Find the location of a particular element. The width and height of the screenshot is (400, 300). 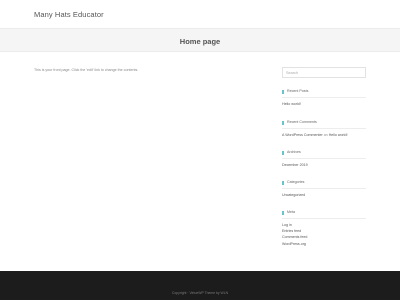

comment-author-link: A WordPress Commenter is located at coordinates (302, 135).